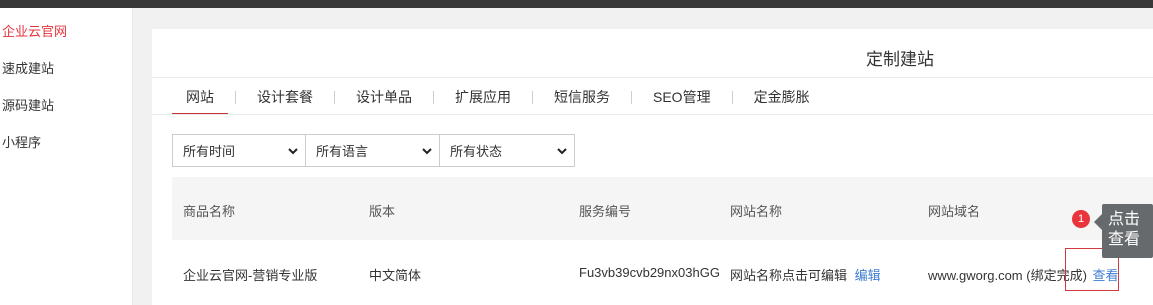  What do you see at coordinates (285, 101) in the screenshot?
I see `tab-design-package: 设计套餐` at bounding box center [285, 101].